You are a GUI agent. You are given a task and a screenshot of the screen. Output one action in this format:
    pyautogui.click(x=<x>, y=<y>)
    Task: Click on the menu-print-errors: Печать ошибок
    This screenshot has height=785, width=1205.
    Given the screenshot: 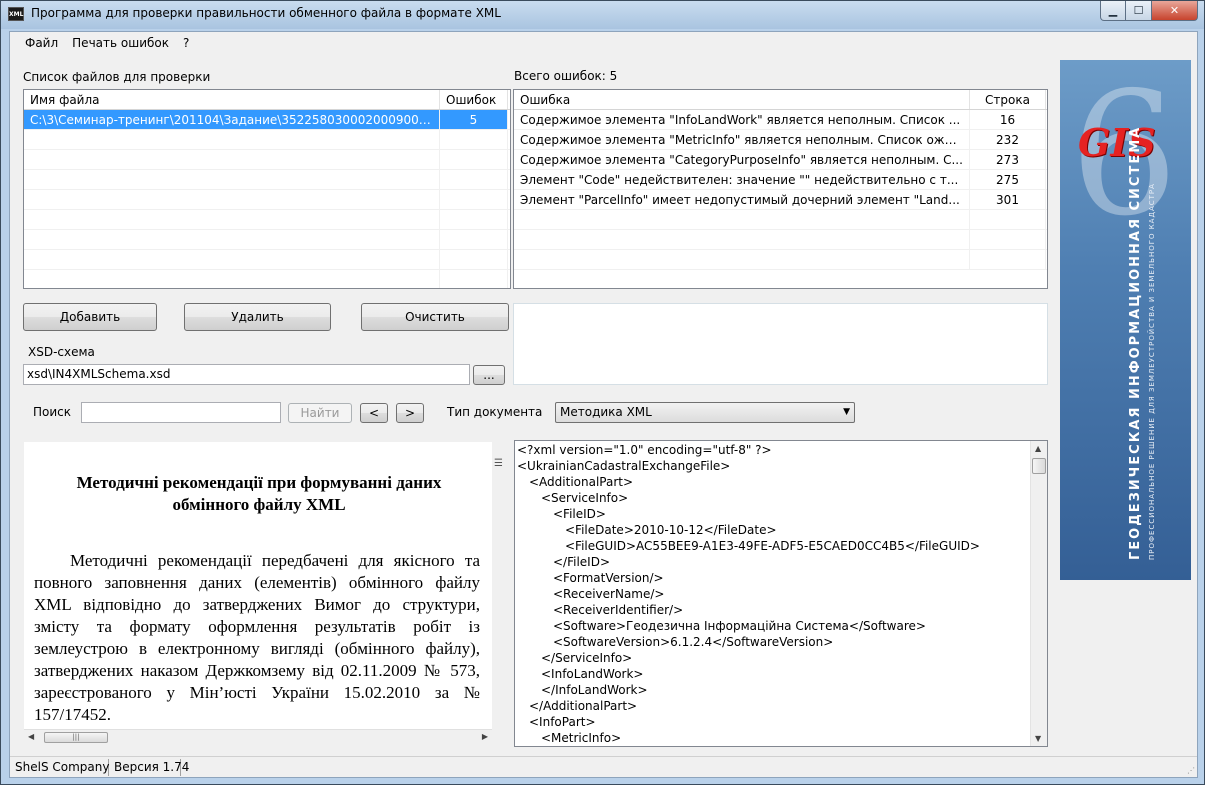 What is the action you would take?
    pyautogui.click(x=120, y=43)
    